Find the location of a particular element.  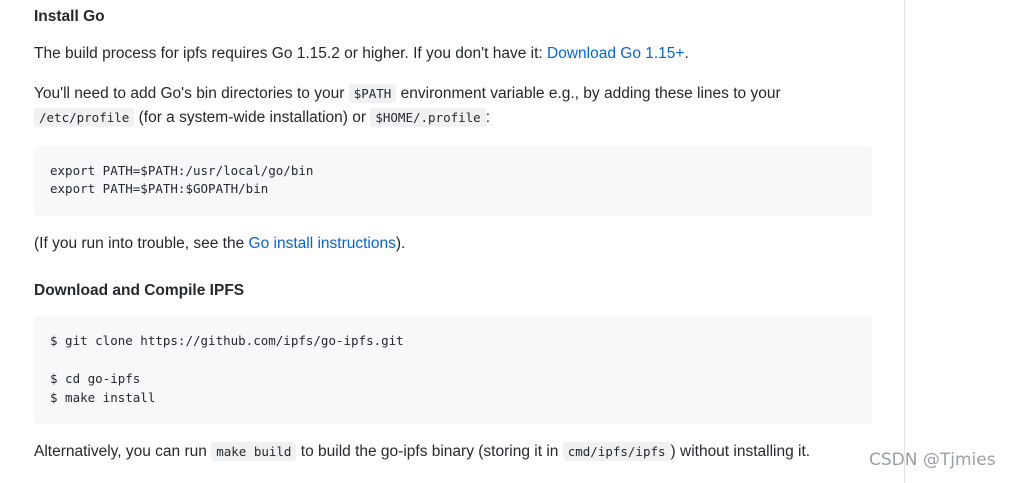

csdn-watermark: CSDN @Tjmies is located at coordinates (932, 460).